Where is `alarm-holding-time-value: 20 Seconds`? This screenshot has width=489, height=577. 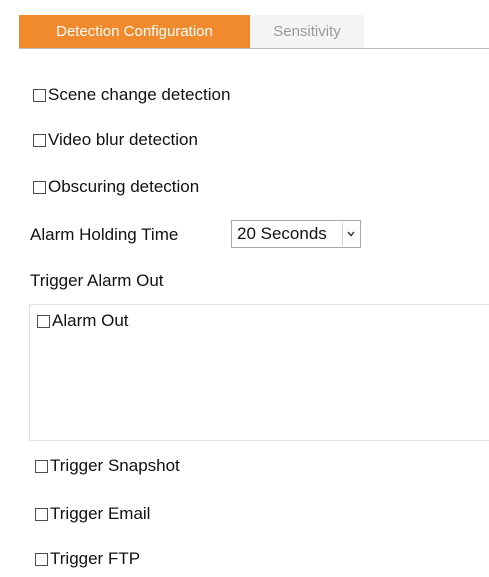 alarm-holding-time-value: 20 Seconds is located at coordinates (282, 233).